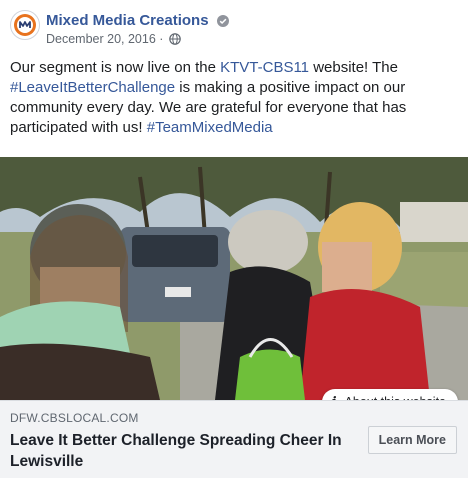 The width and height of the screenshot is (468, 478). What do you see at coordinates (264, 67) in the screenshot?
I see `ktvt-link: KTVT-CBS11` at bounding box center [264, 67].